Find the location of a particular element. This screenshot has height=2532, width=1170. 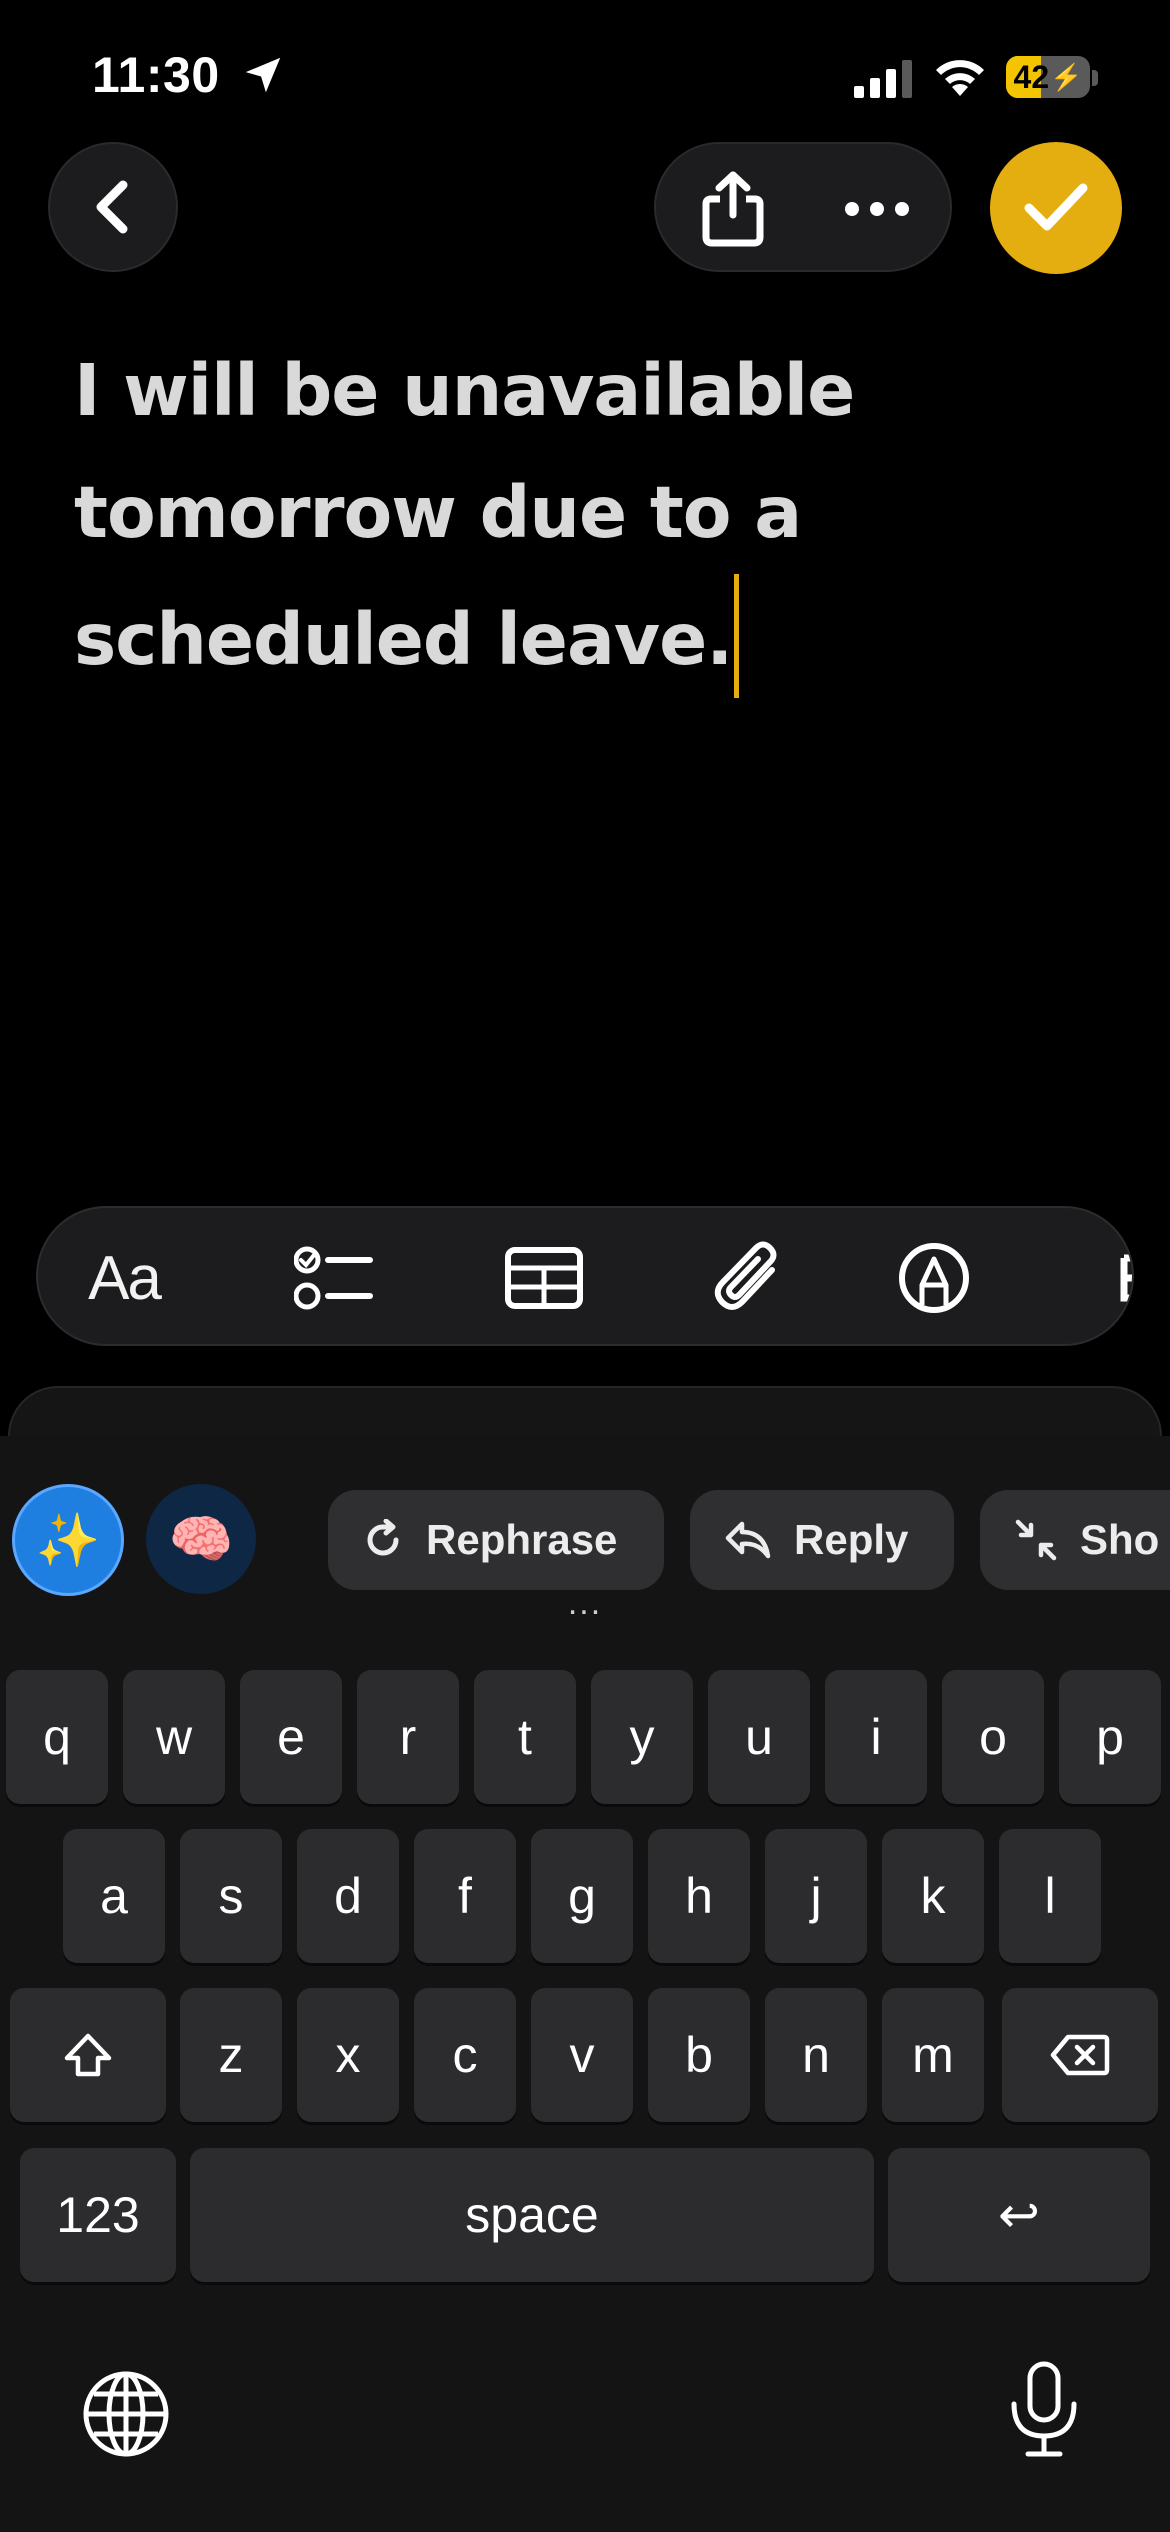

chevron-left-icon is located at coordinates (112, 207).